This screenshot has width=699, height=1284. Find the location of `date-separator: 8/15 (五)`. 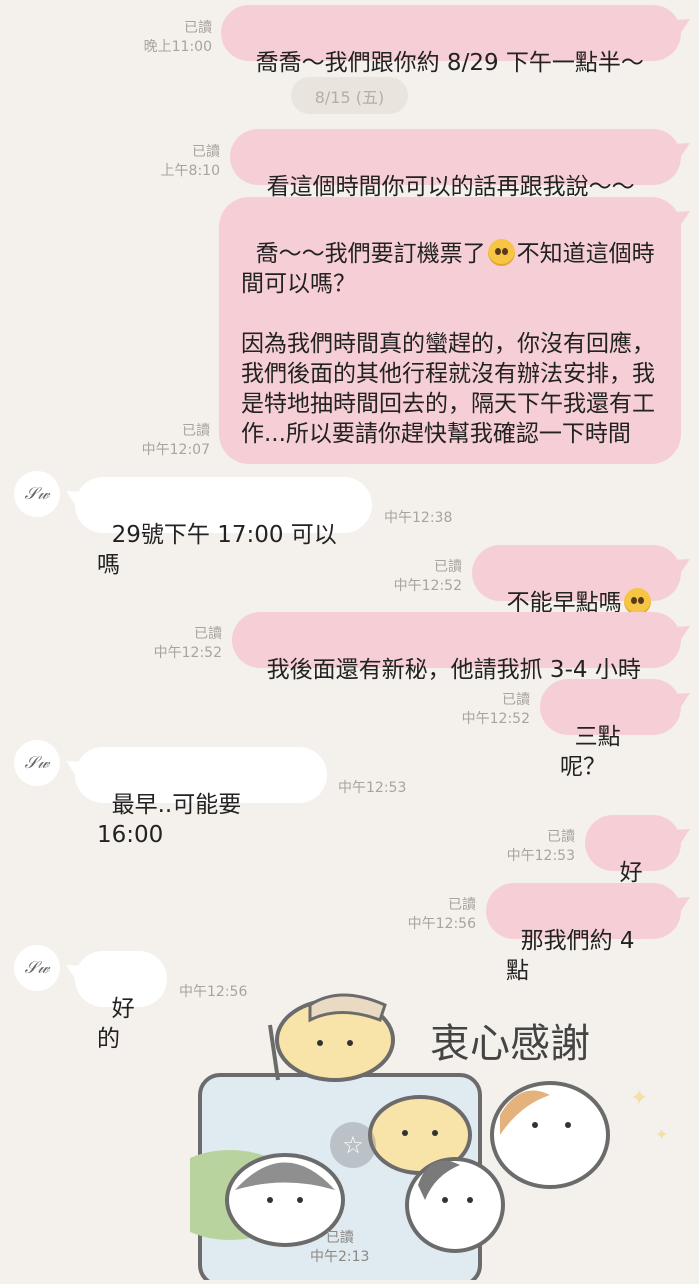

date-separator: 8/15 (五) is located at coordinates (349, 95).